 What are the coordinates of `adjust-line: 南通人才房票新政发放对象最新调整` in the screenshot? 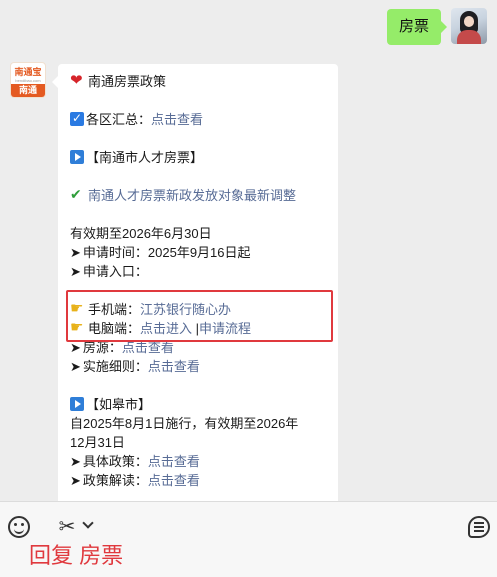 It's located at (183, 195).